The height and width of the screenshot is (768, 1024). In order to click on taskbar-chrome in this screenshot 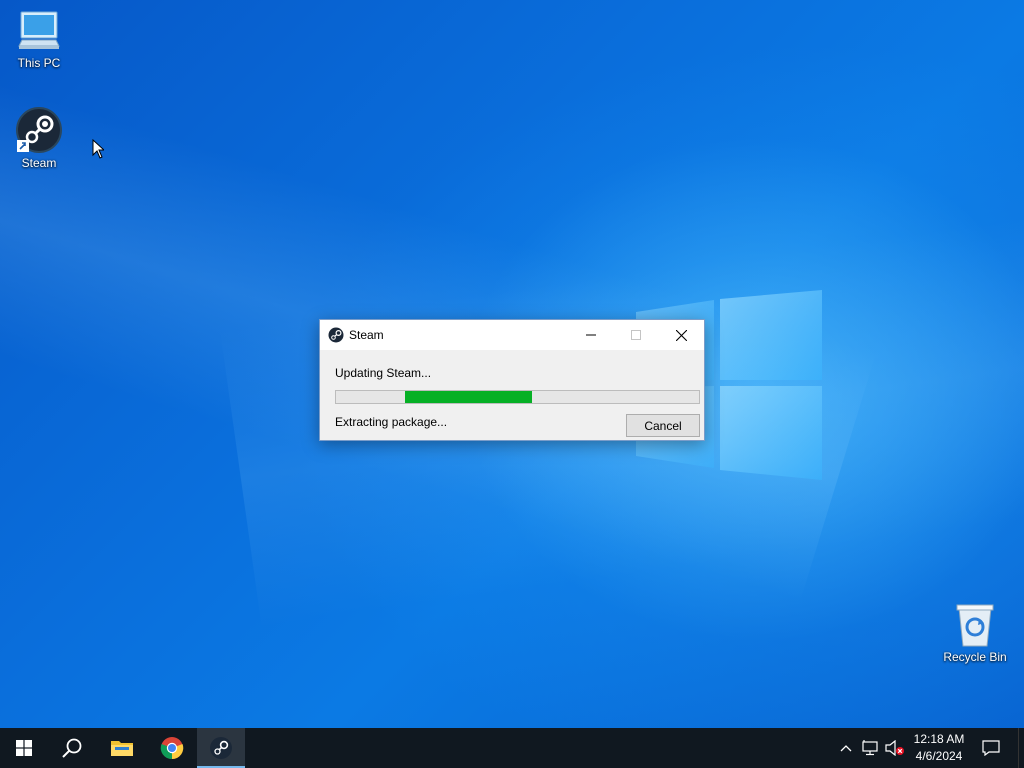, I will do `click(172, 748)`.